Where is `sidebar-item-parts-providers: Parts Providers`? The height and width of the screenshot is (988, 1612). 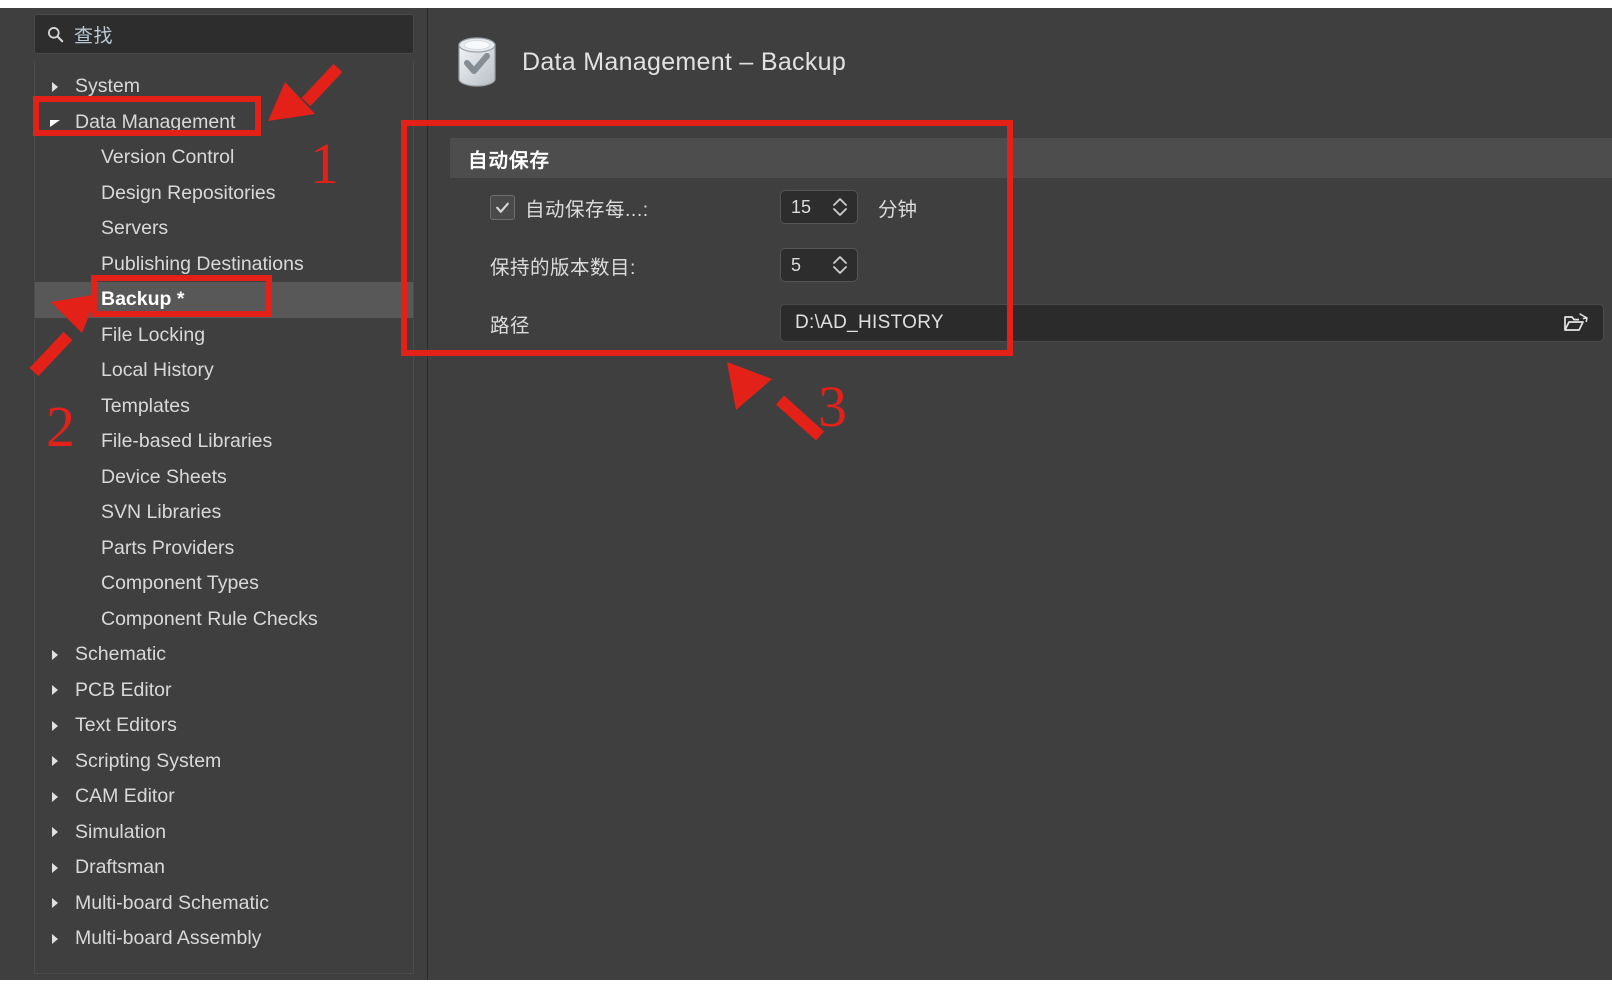
sidebar-item-parts-providers: Parts Providers is located at coordinates (224, 549).